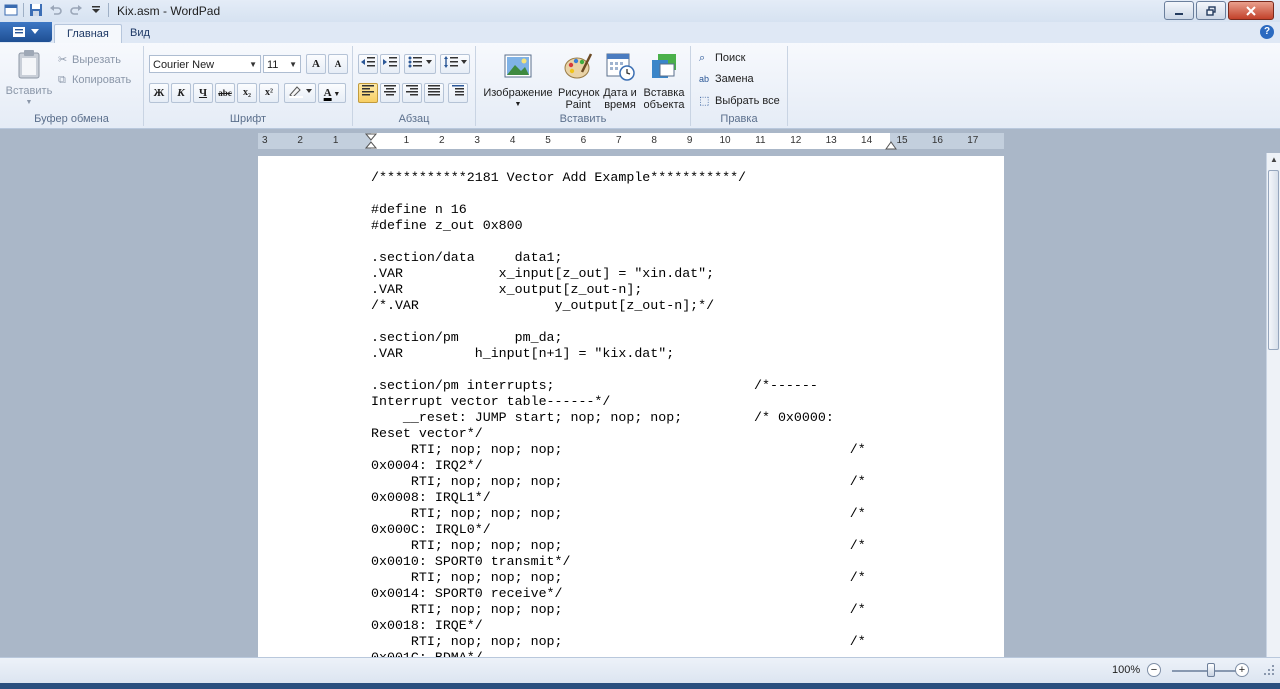  I want to click on line-spacing-button, so click(455, 64).